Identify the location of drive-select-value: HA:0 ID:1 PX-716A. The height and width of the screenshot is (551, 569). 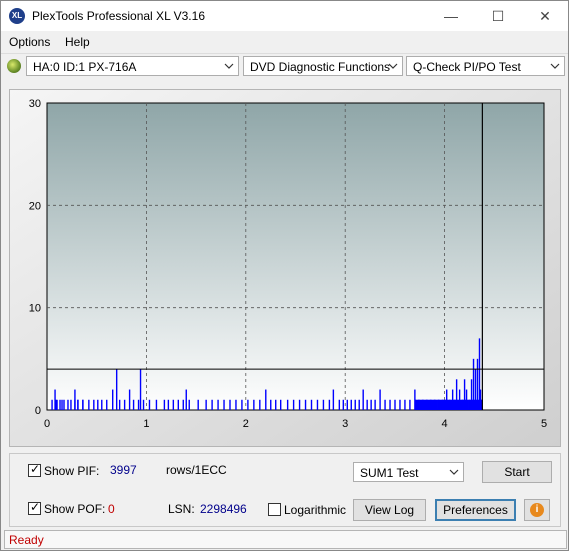
(85, 67).